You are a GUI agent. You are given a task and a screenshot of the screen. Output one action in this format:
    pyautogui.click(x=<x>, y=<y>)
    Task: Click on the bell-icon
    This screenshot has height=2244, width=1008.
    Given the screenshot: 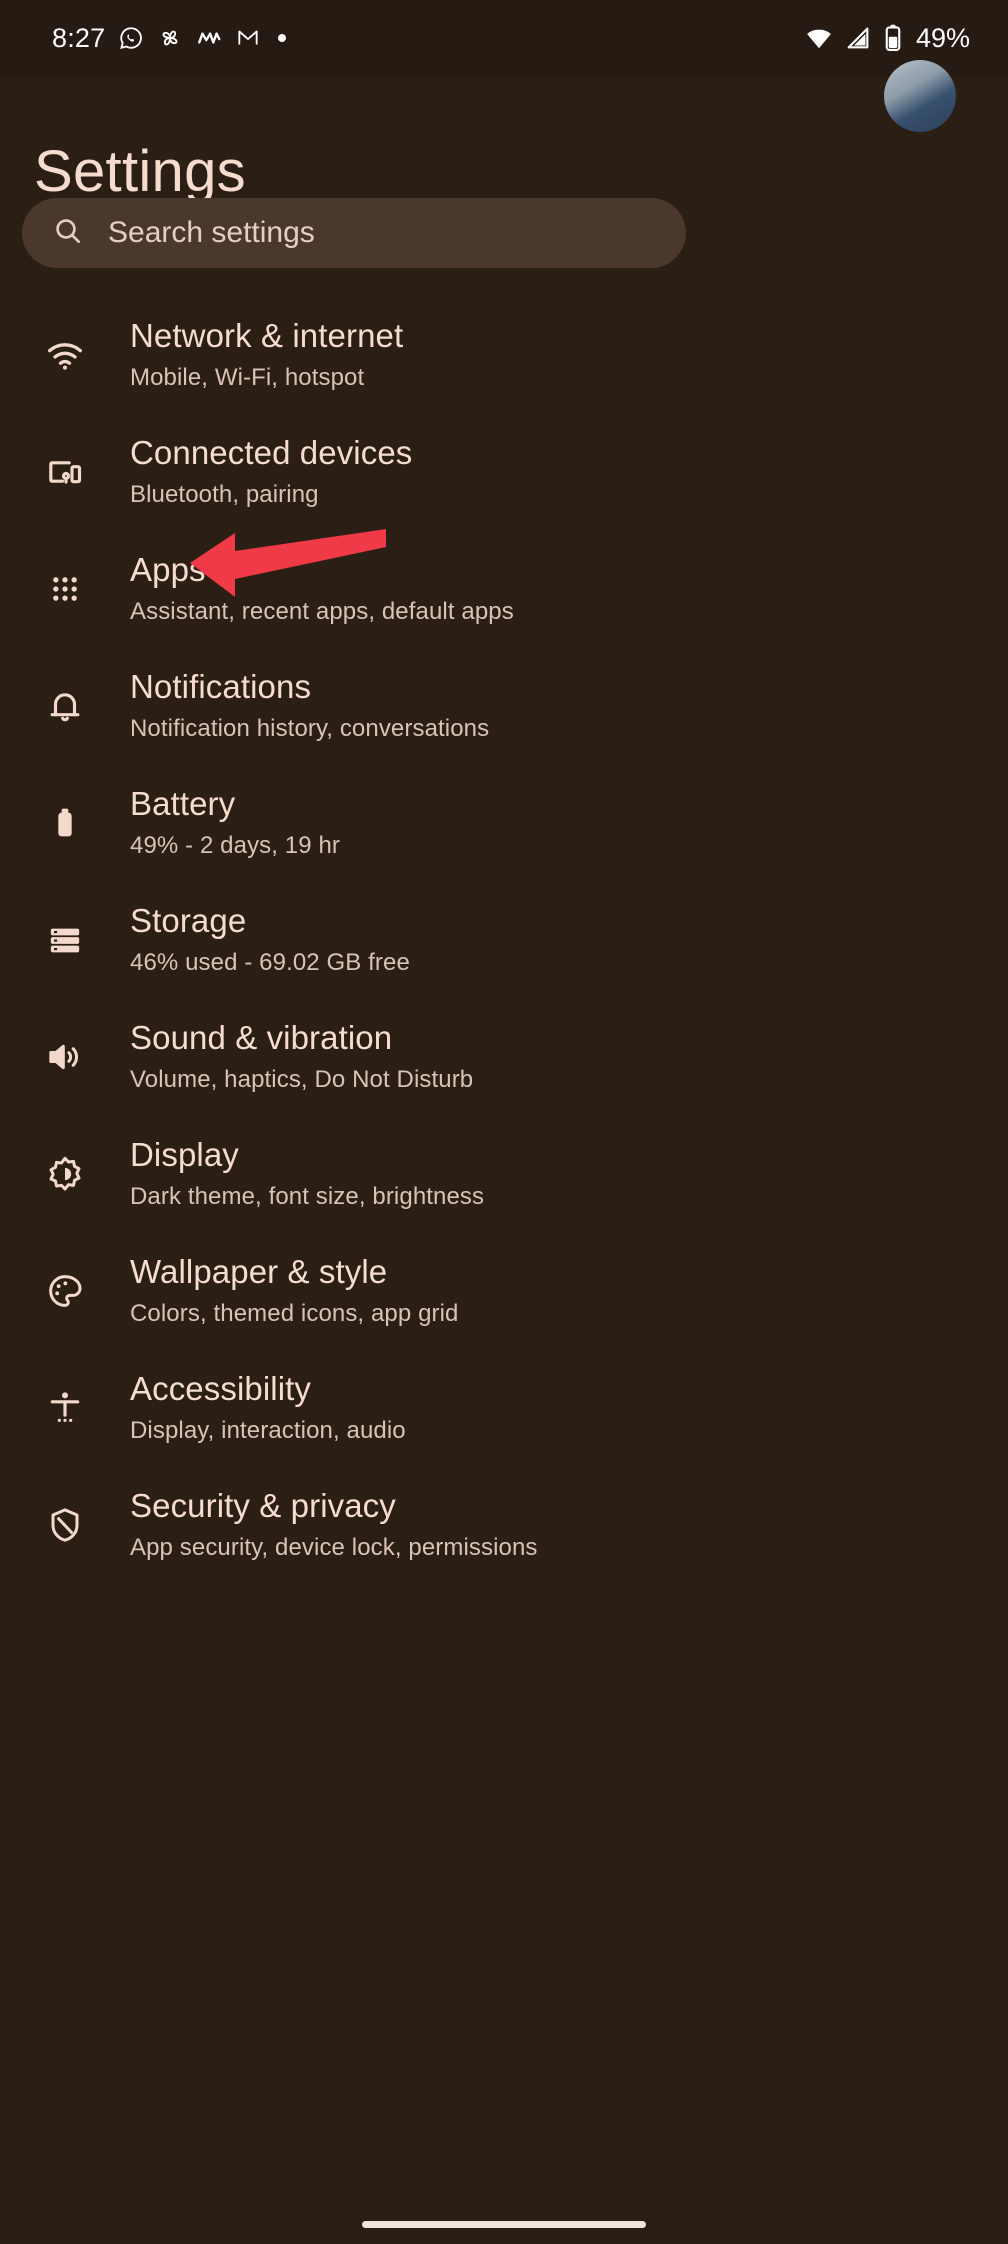 What is the action you would take?
    pyautogui.click(x=65, y=705)
    